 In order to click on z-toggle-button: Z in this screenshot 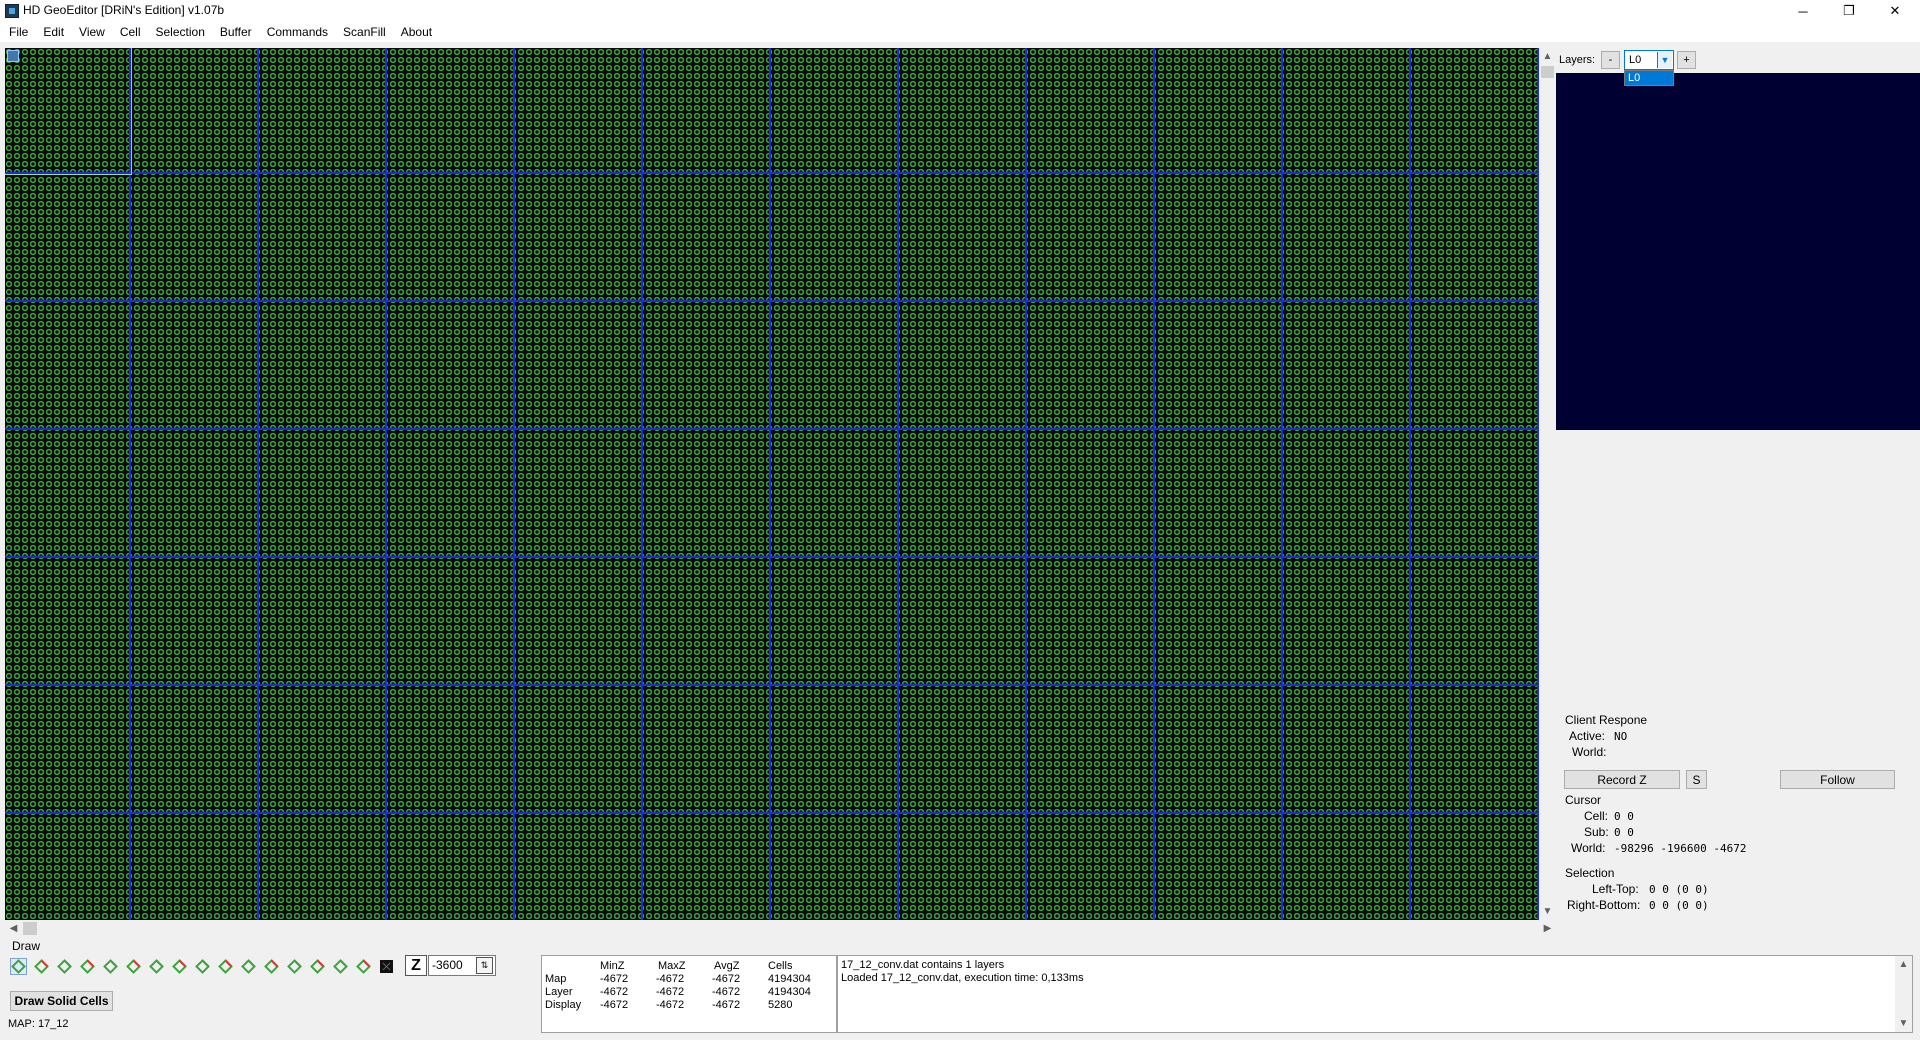, I will do `click(416, 965)`.